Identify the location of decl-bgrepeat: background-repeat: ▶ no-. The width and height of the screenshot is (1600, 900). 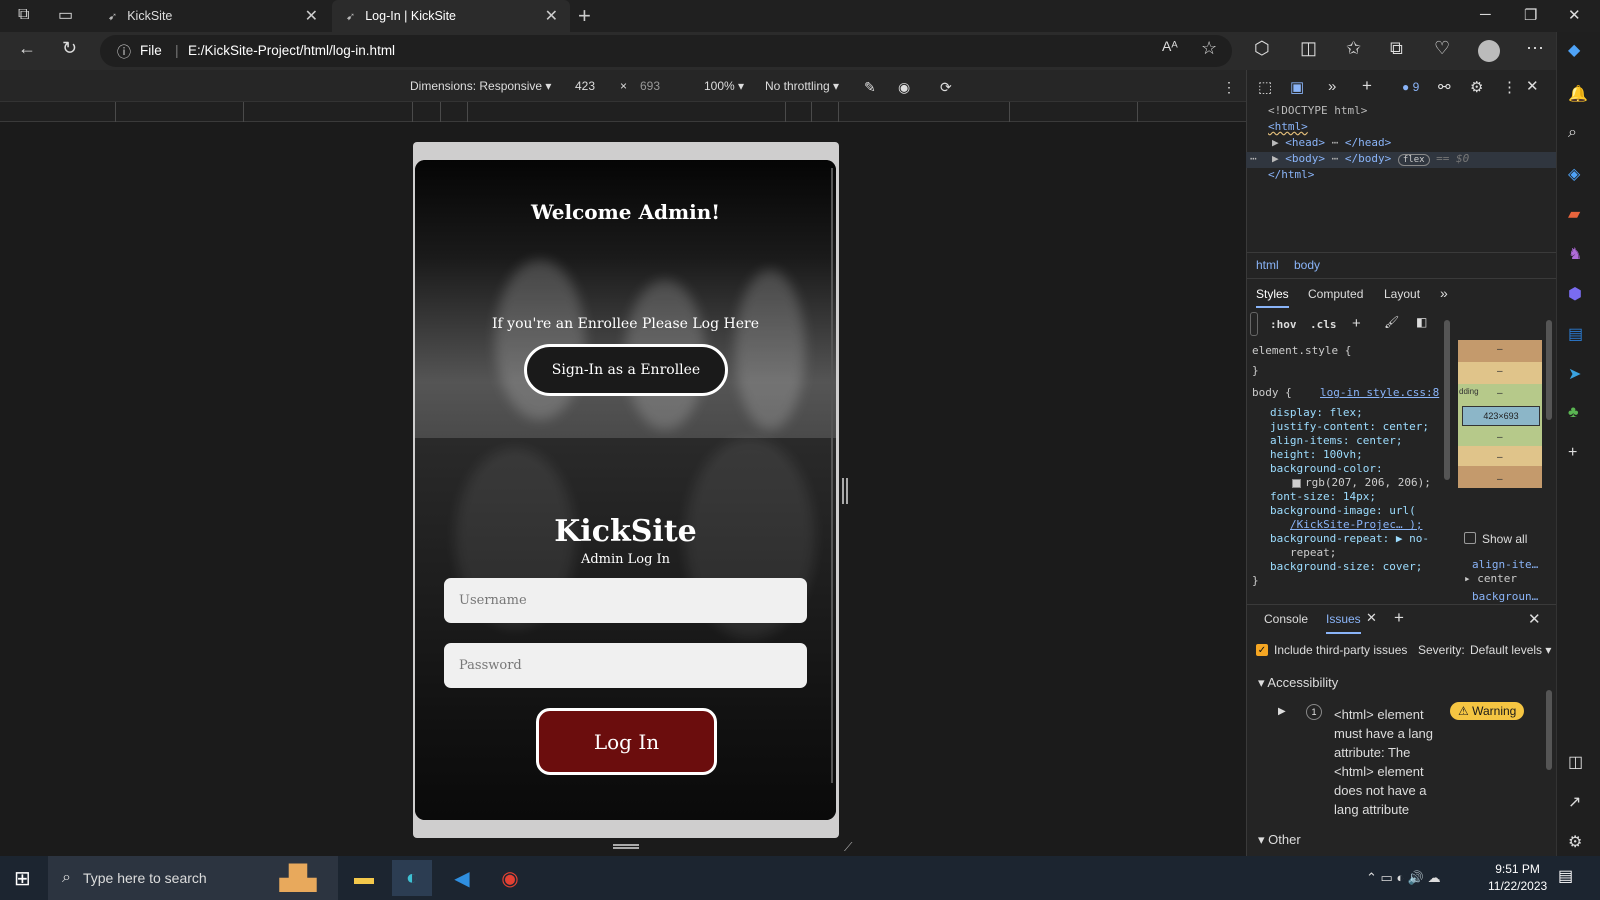
(1349, 538).